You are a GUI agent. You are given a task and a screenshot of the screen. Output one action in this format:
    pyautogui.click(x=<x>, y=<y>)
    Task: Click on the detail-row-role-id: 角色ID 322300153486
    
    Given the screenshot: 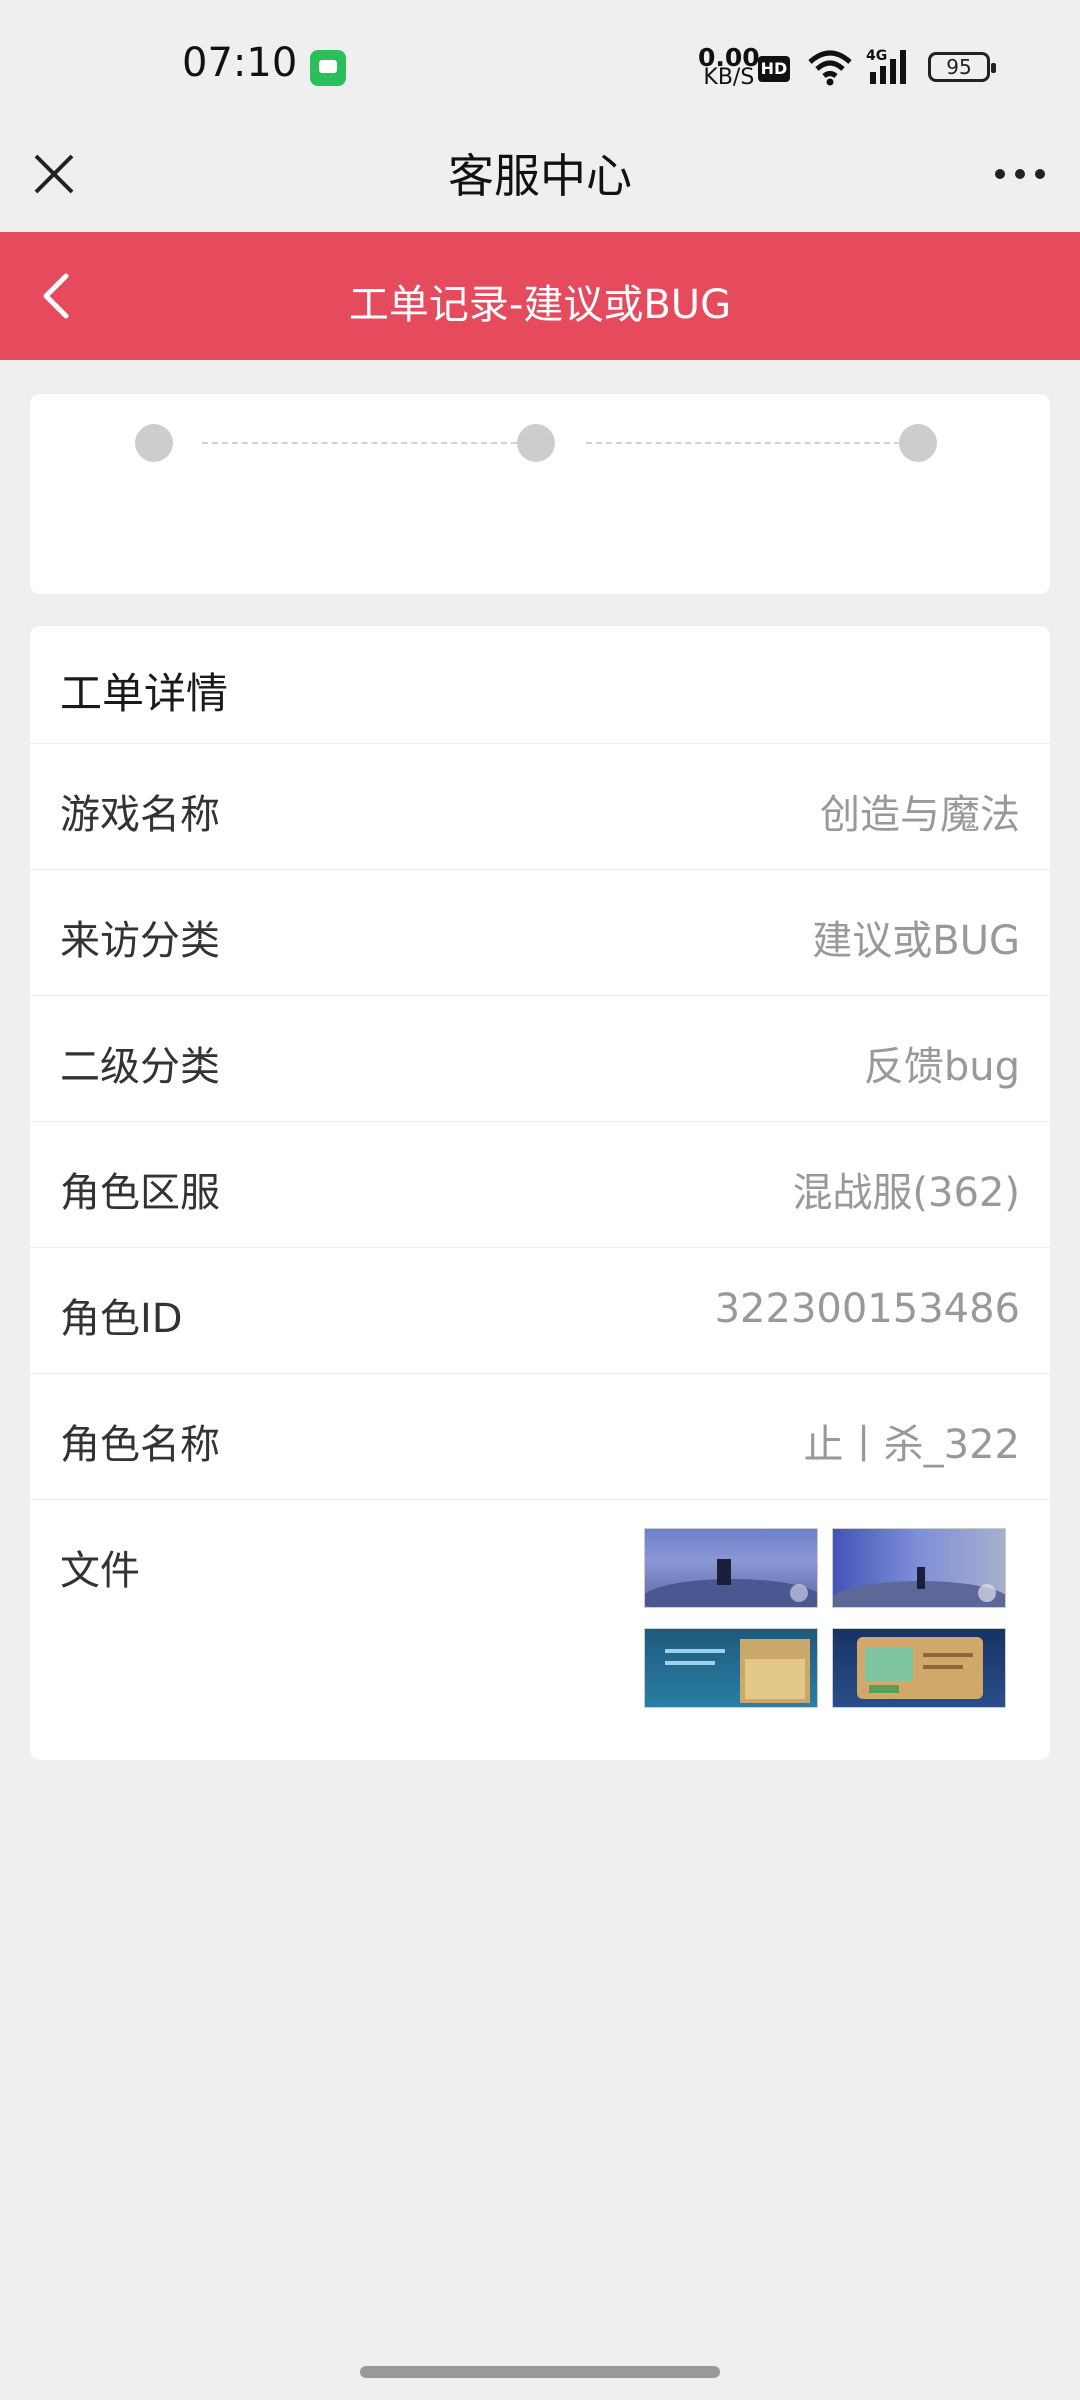 What is the action you would take?
    pyautogui.click(x=540, y=1310)
    